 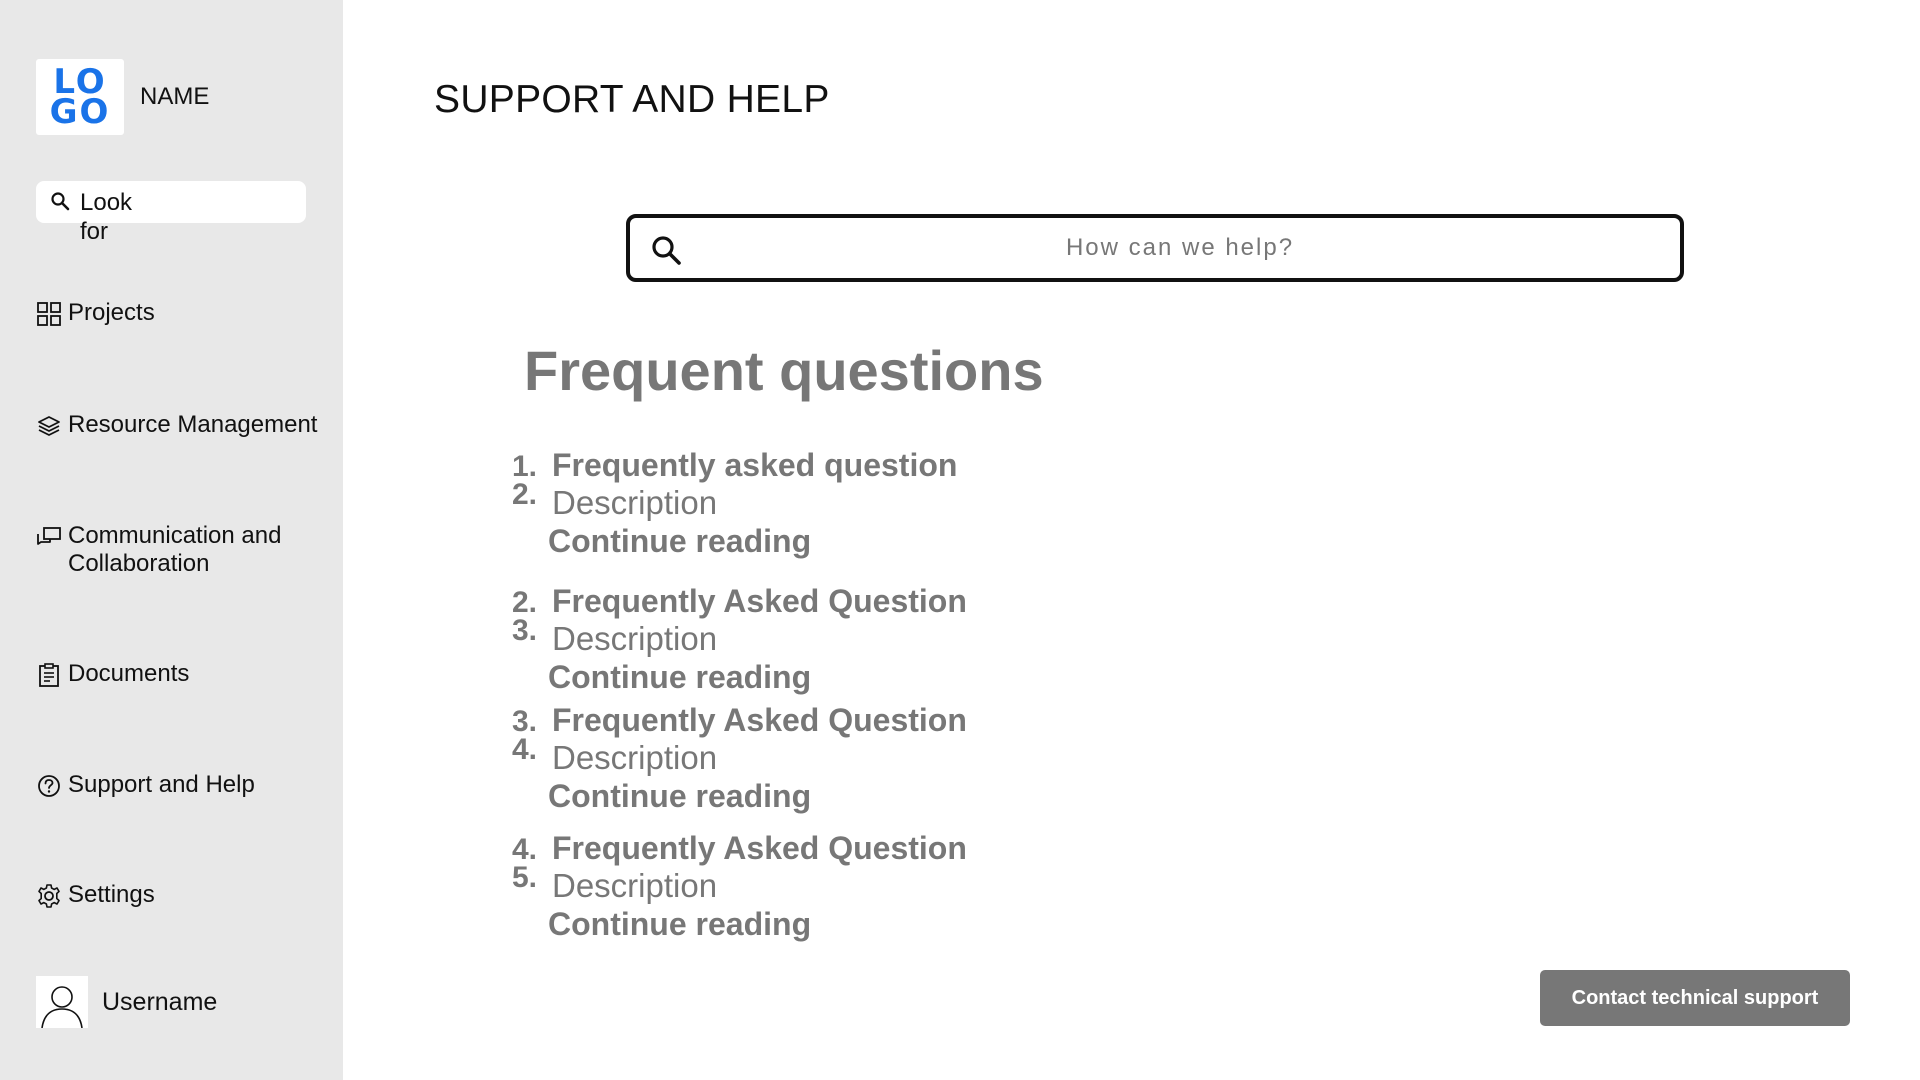 What do you see at coordinates (1180, 248) in the screenshot?
I see `help-search-input` at bounding box center [1180, 248].